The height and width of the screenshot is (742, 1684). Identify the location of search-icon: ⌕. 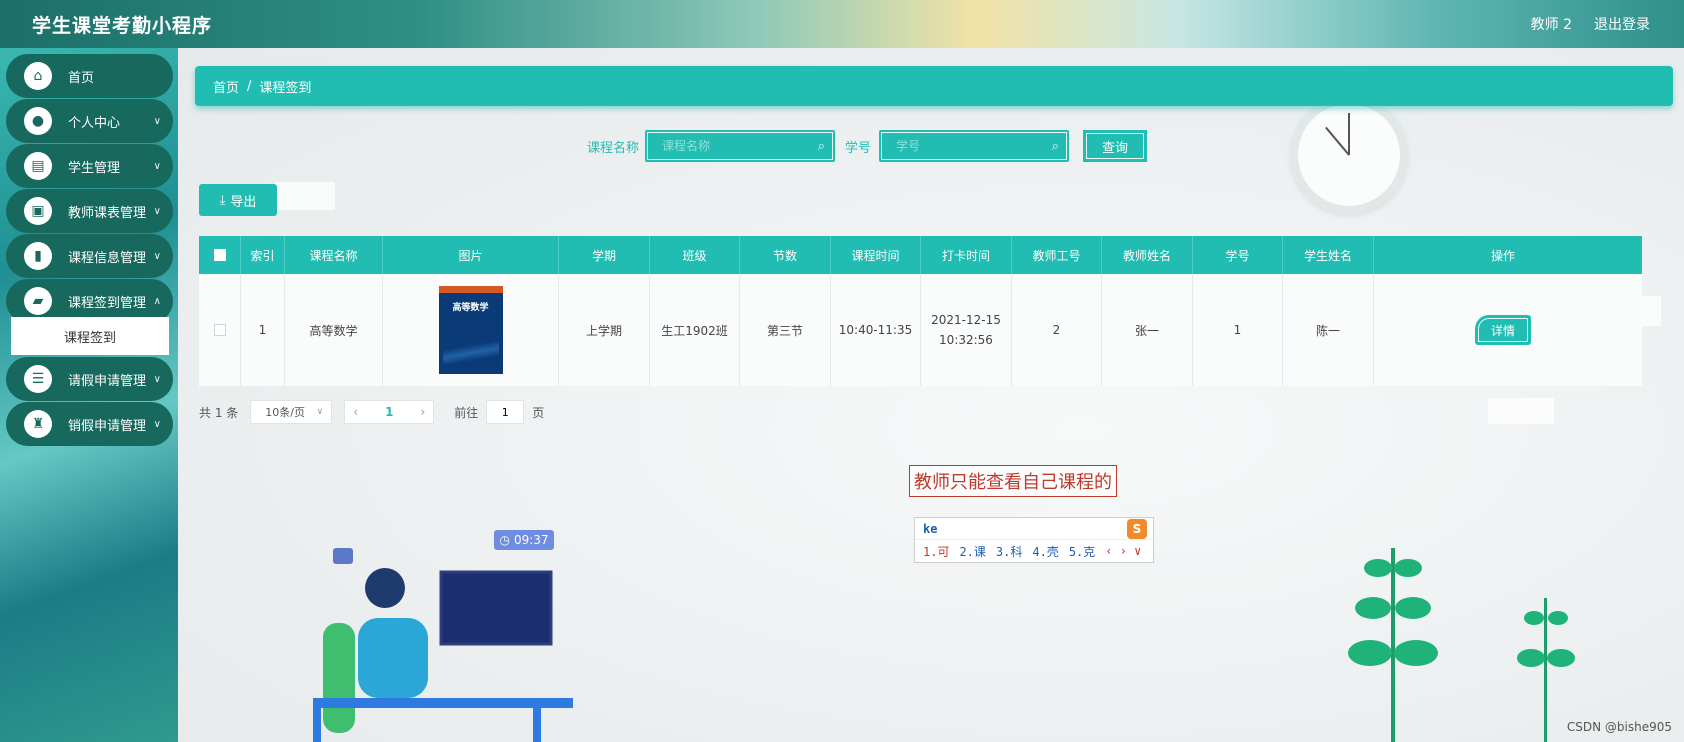
(821, 146).